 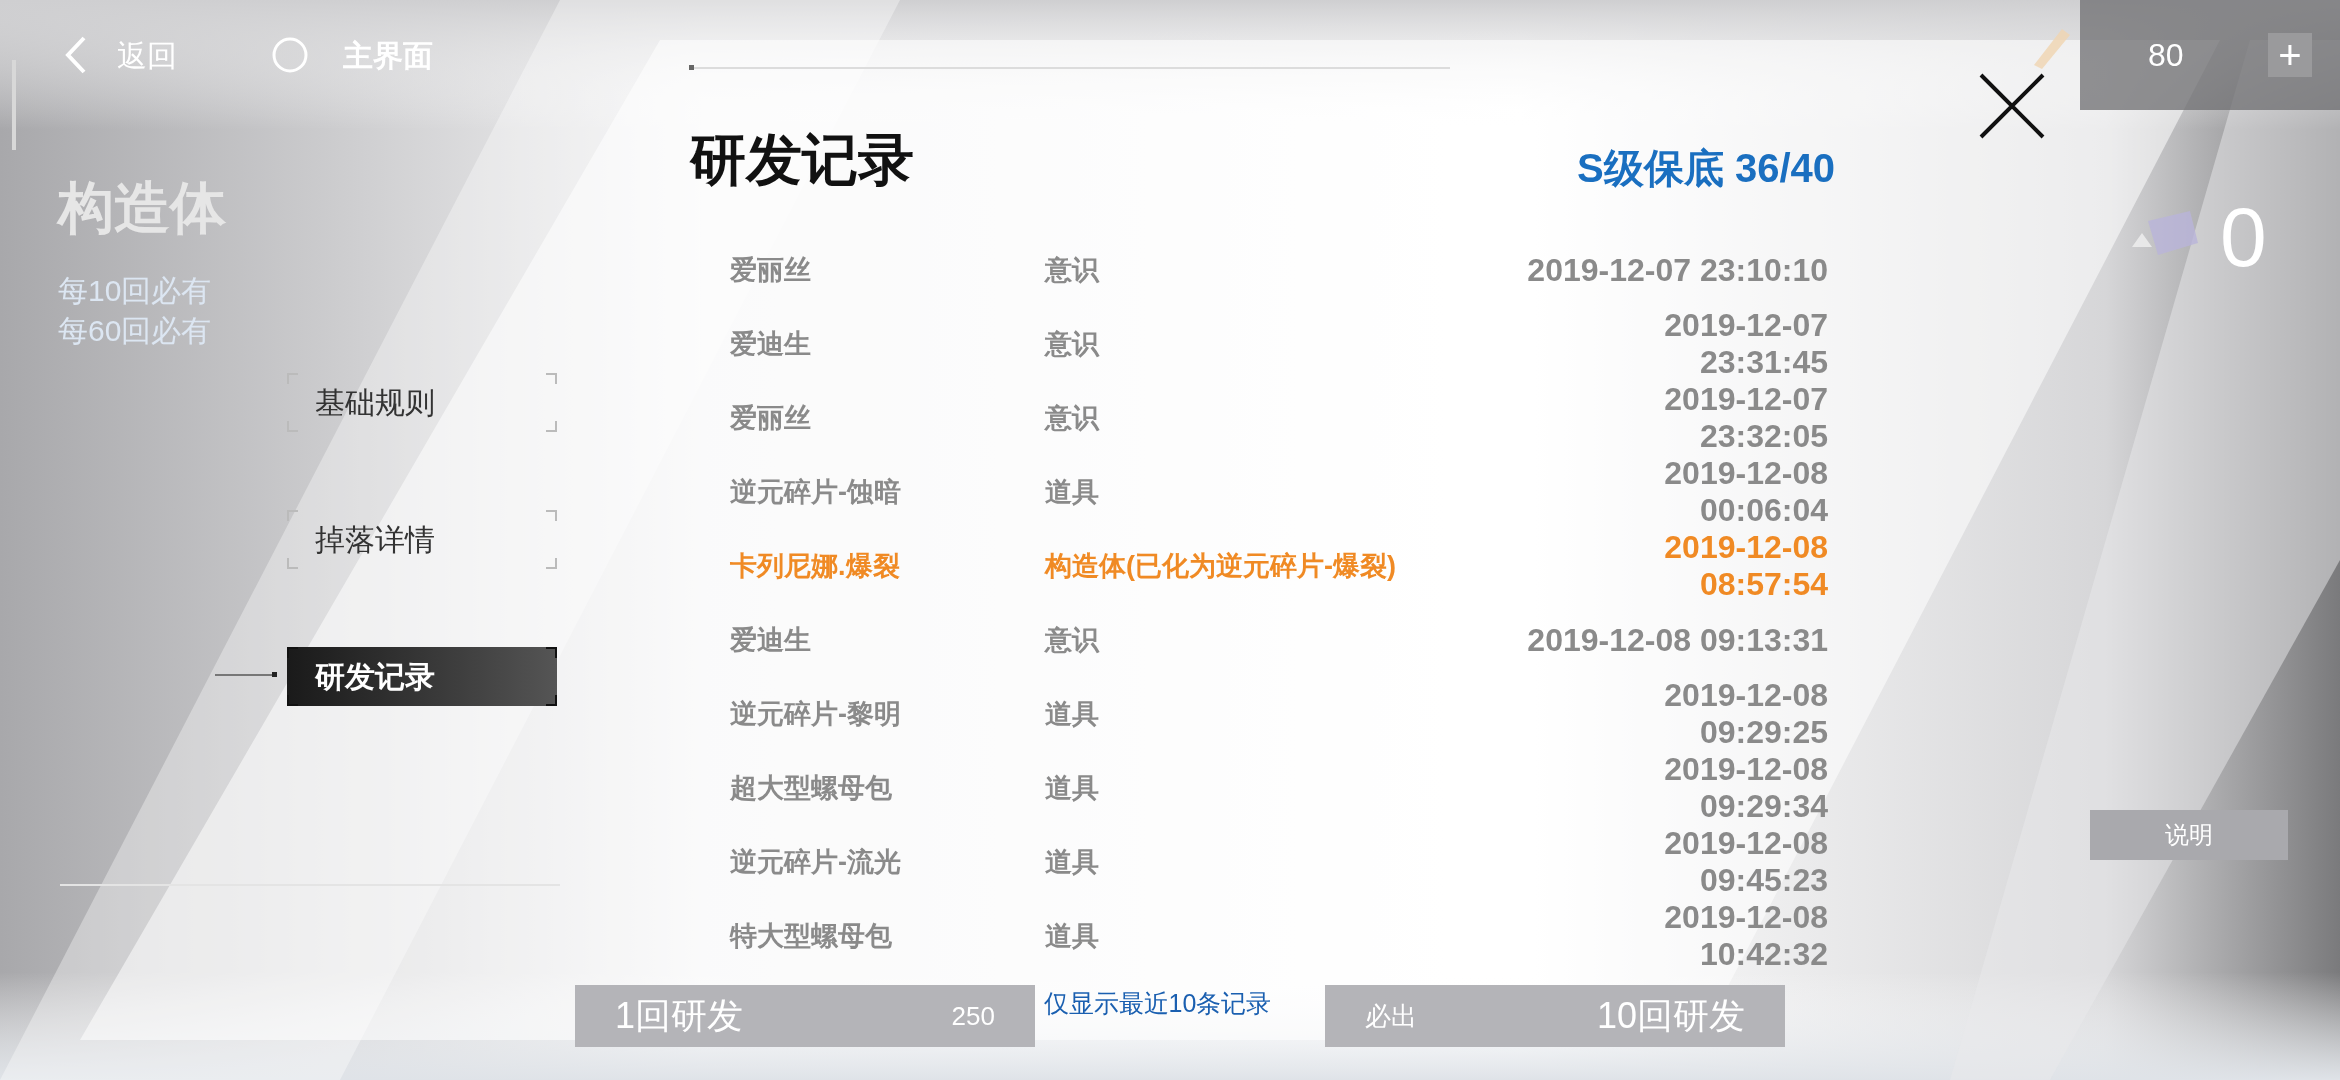 I want to click on menu-tab: 研发记录, so click(x=422, y=676).